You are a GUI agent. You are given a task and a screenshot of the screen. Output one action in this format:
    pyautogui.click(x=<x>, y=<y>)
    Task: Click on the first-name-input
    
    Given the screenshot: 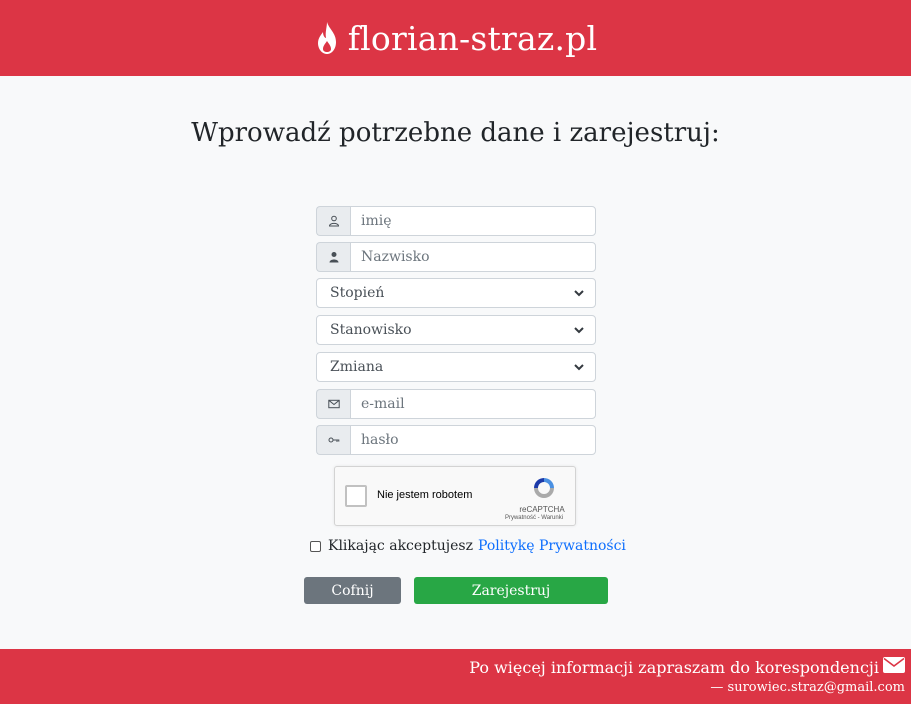 What is the action you would take?
    pyautogui.click(x=473, y=221)
    